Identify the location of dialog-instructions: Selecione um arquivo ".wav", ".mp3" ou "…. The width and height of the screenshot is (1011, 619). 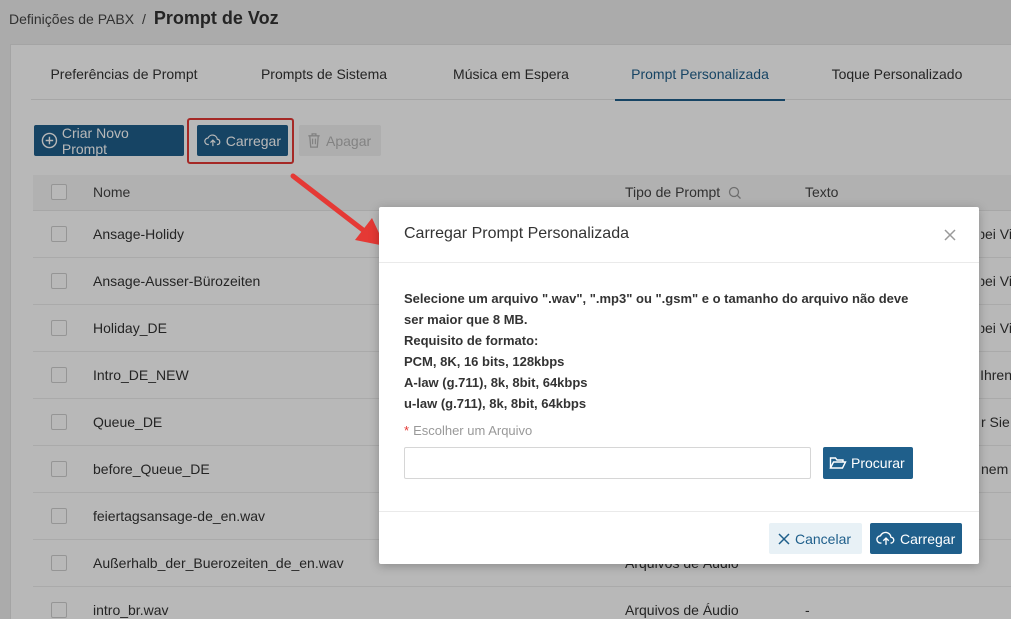
(681, 351).